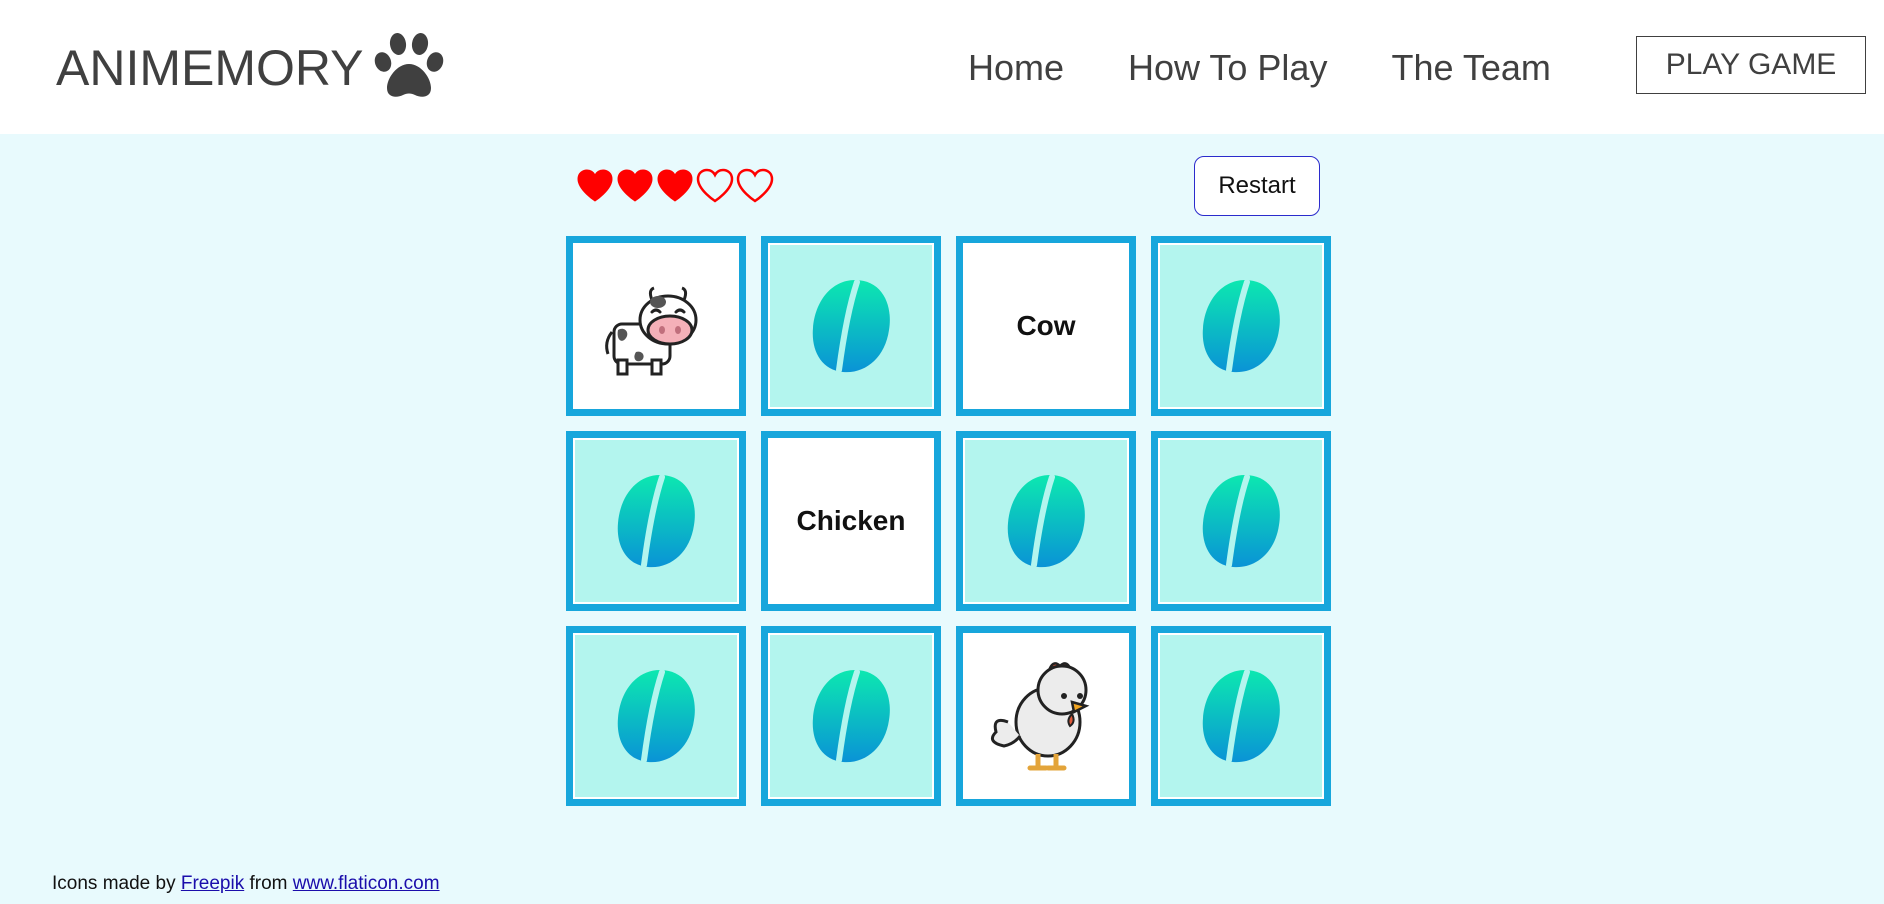  Describe the element at coordinates (212, 883) in the screenshot. I see `freepik-link: Freepik` at that location.